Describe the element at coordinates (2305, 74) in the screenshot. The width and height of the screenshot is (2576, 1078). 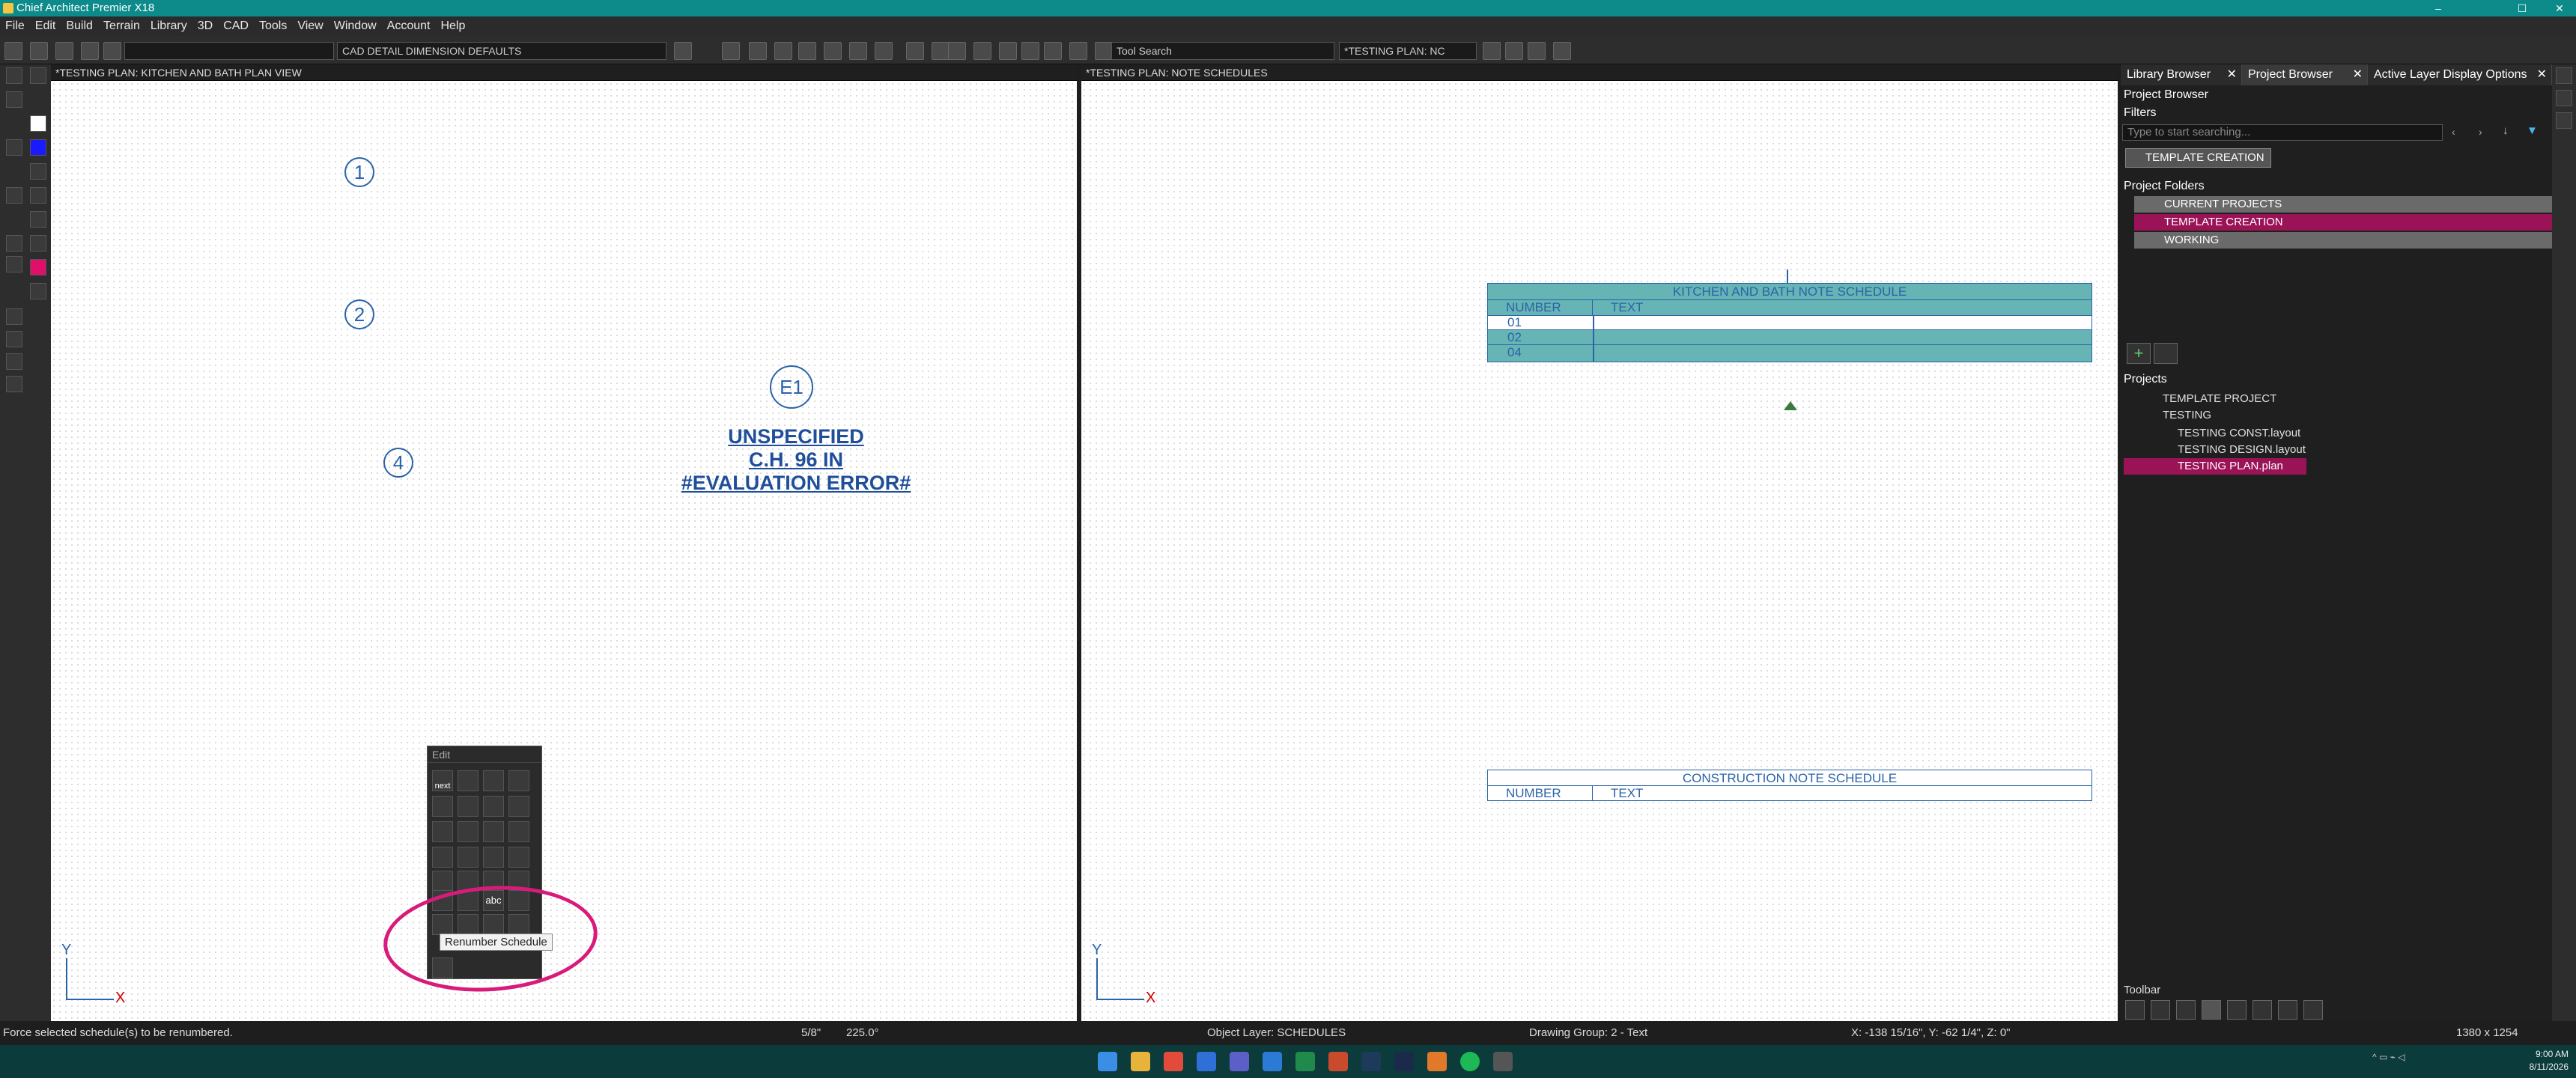
I see `tab-project-browser: Project Browser ✕` at that location.